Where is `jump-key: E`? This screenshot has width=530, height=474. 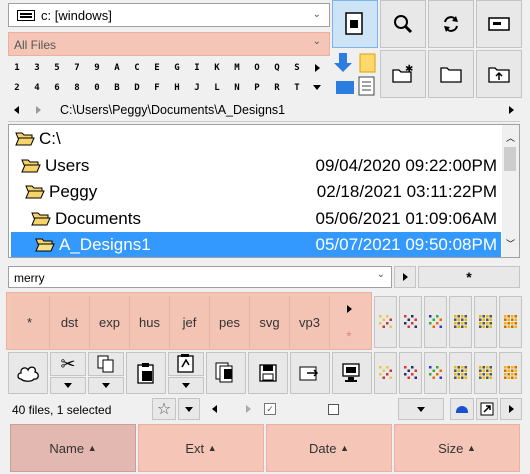
jump-key: E is located at coordinates (157, 67).